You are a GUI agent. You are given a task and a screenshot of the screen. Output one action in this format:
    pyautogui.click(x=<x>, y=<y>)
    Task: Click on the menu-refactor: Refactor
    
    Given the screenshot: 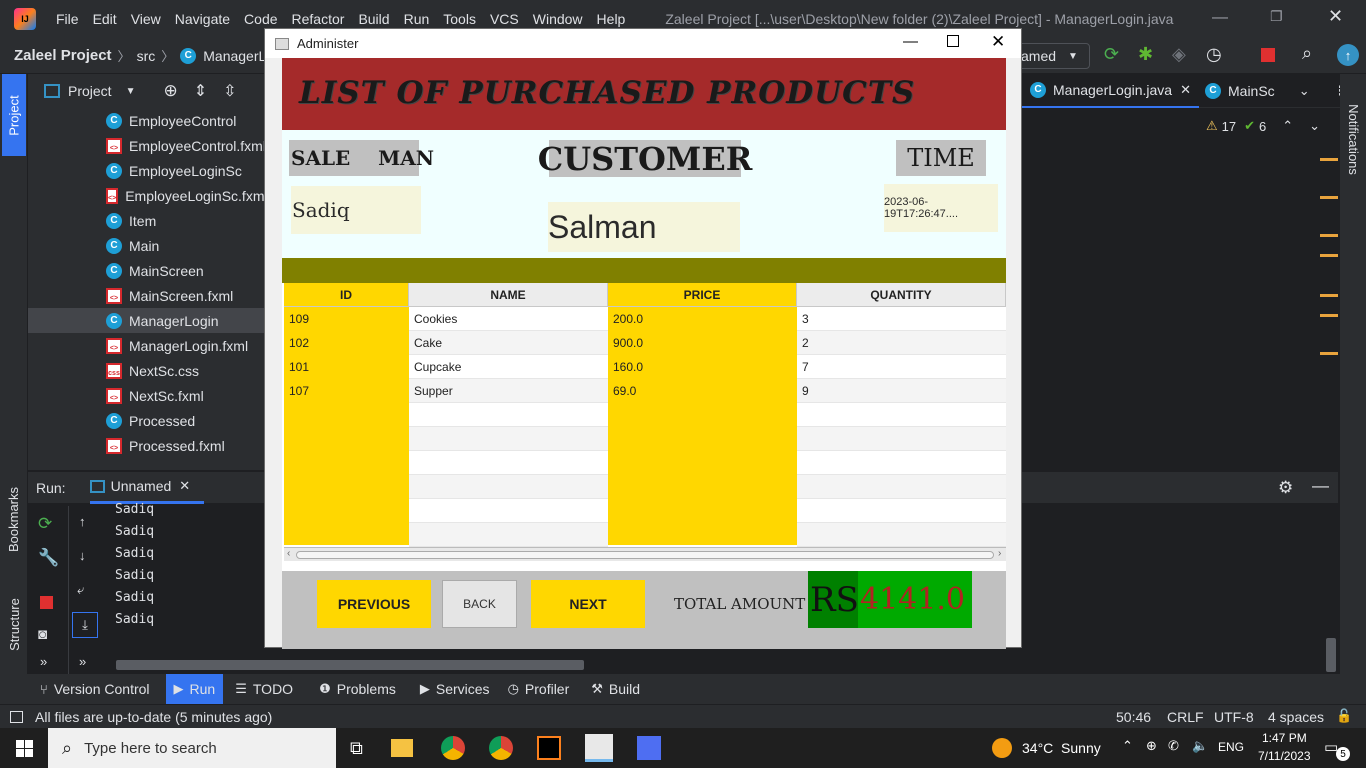 What is the action you would take?
    pyautogui.click(x=318, y=19)
    